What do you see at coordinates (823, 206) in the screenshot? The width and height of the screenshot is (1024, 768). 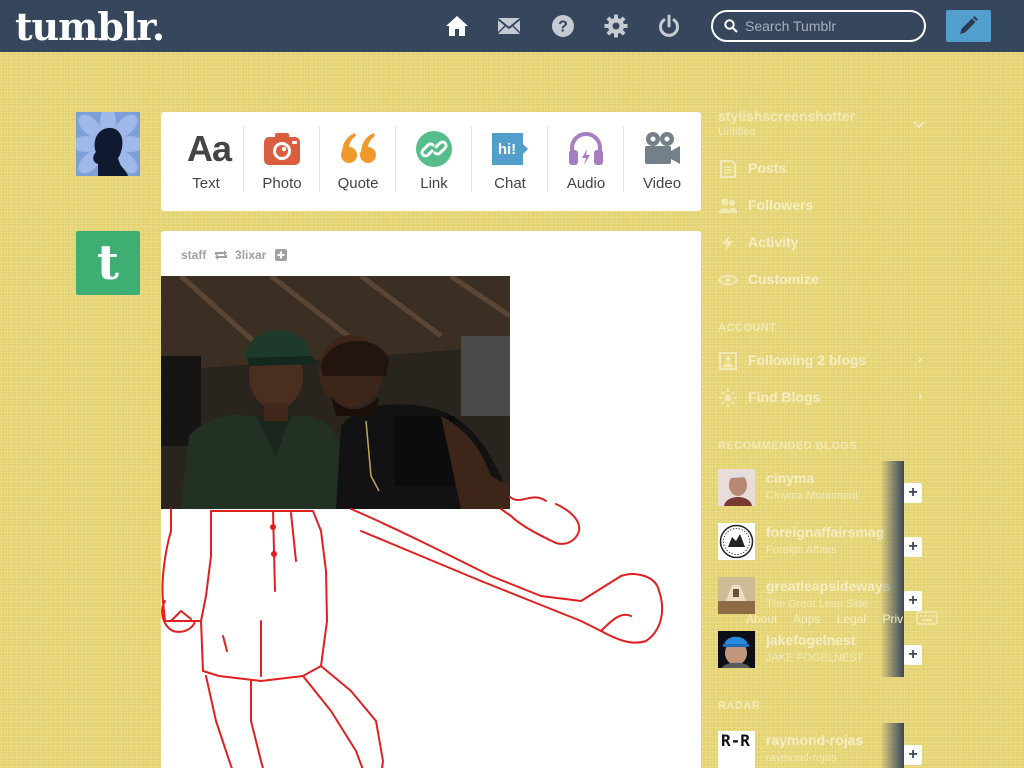 I see `sidebar-item-followers: Followers` at bounding box center [823, 206].